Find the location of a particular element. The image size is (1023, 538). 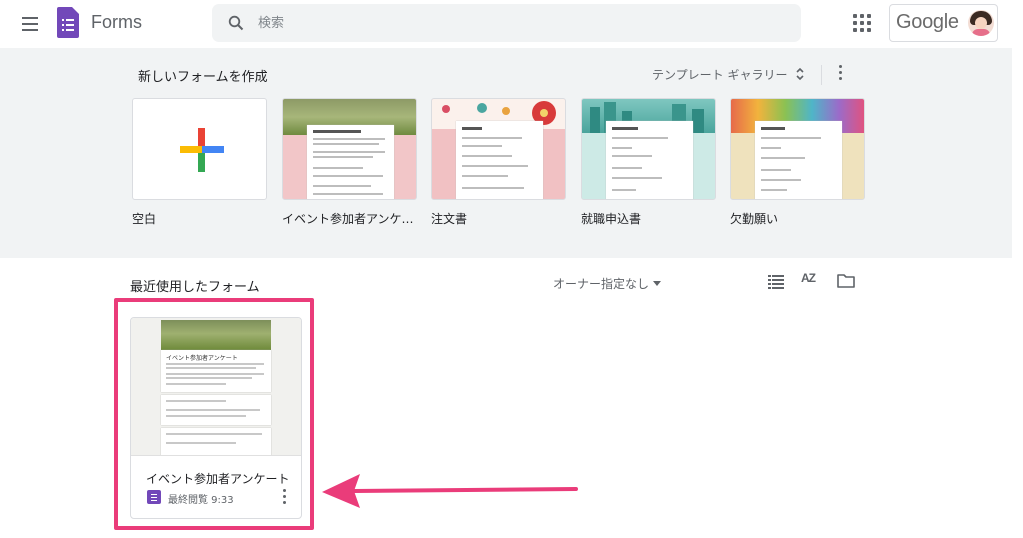

form-title: イベント参加者アンケート is located at coordinates (218, 479).